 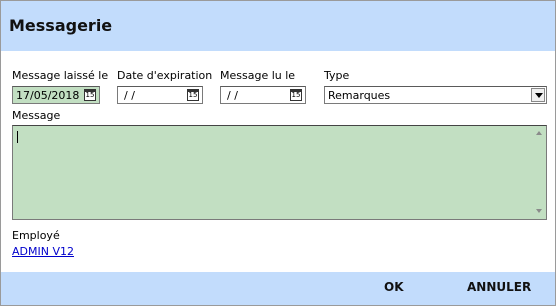 What do you see at coordinates (359, 95) in the screenshot?
I see `type-select-value: Remarques` at bounding box center [359, 95].